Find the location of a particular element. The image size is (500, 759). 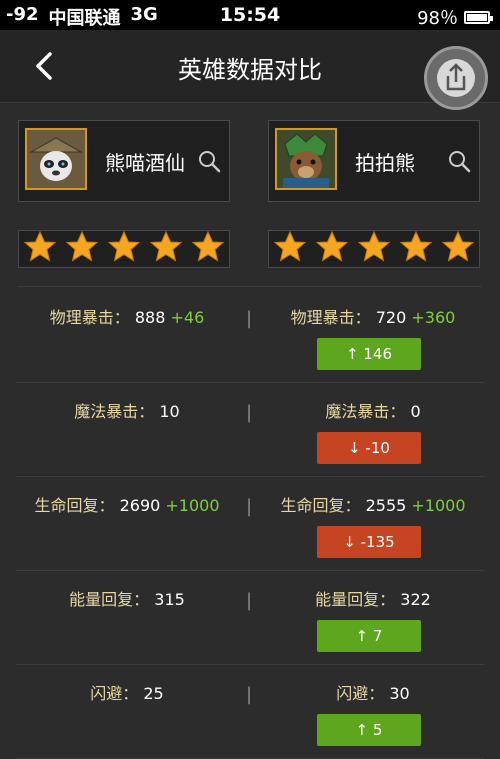

stat-left: 物理暴击： 888 +46 is located at coordinates (127, 316).